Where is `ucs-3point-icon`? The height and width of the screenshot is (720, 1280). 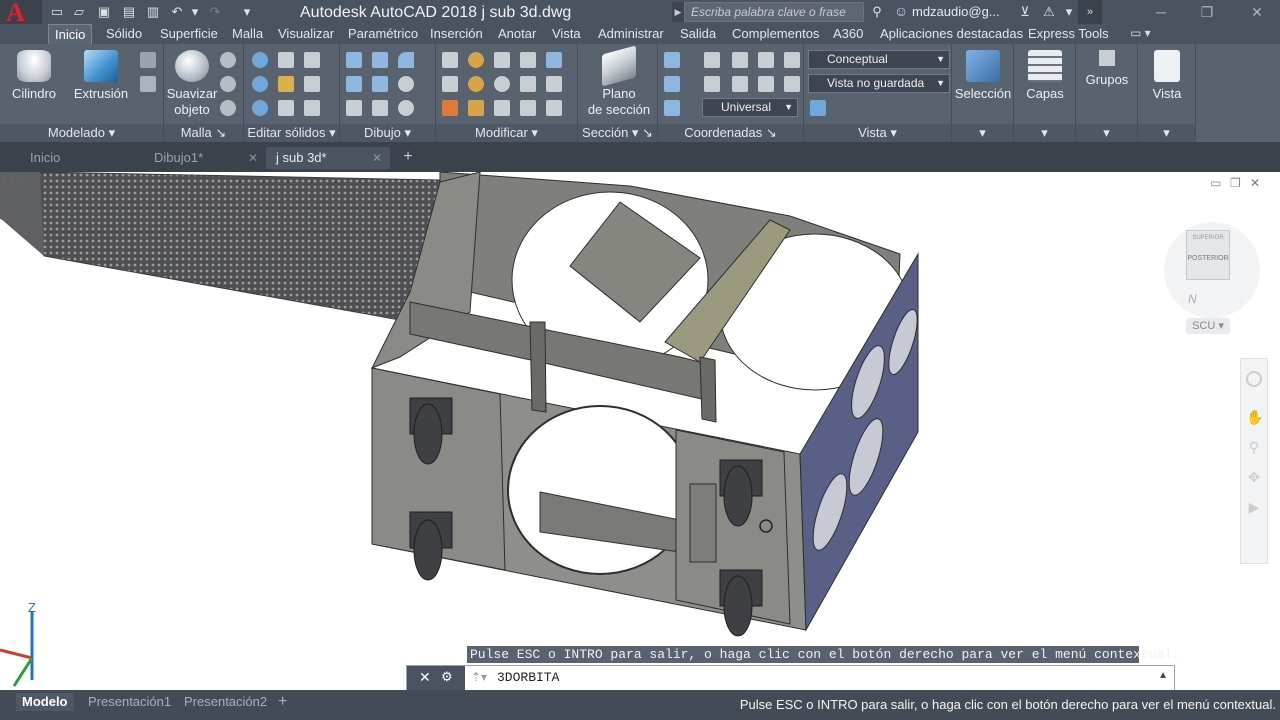 ucs-3point-icon is located at coordinates (766, 84).